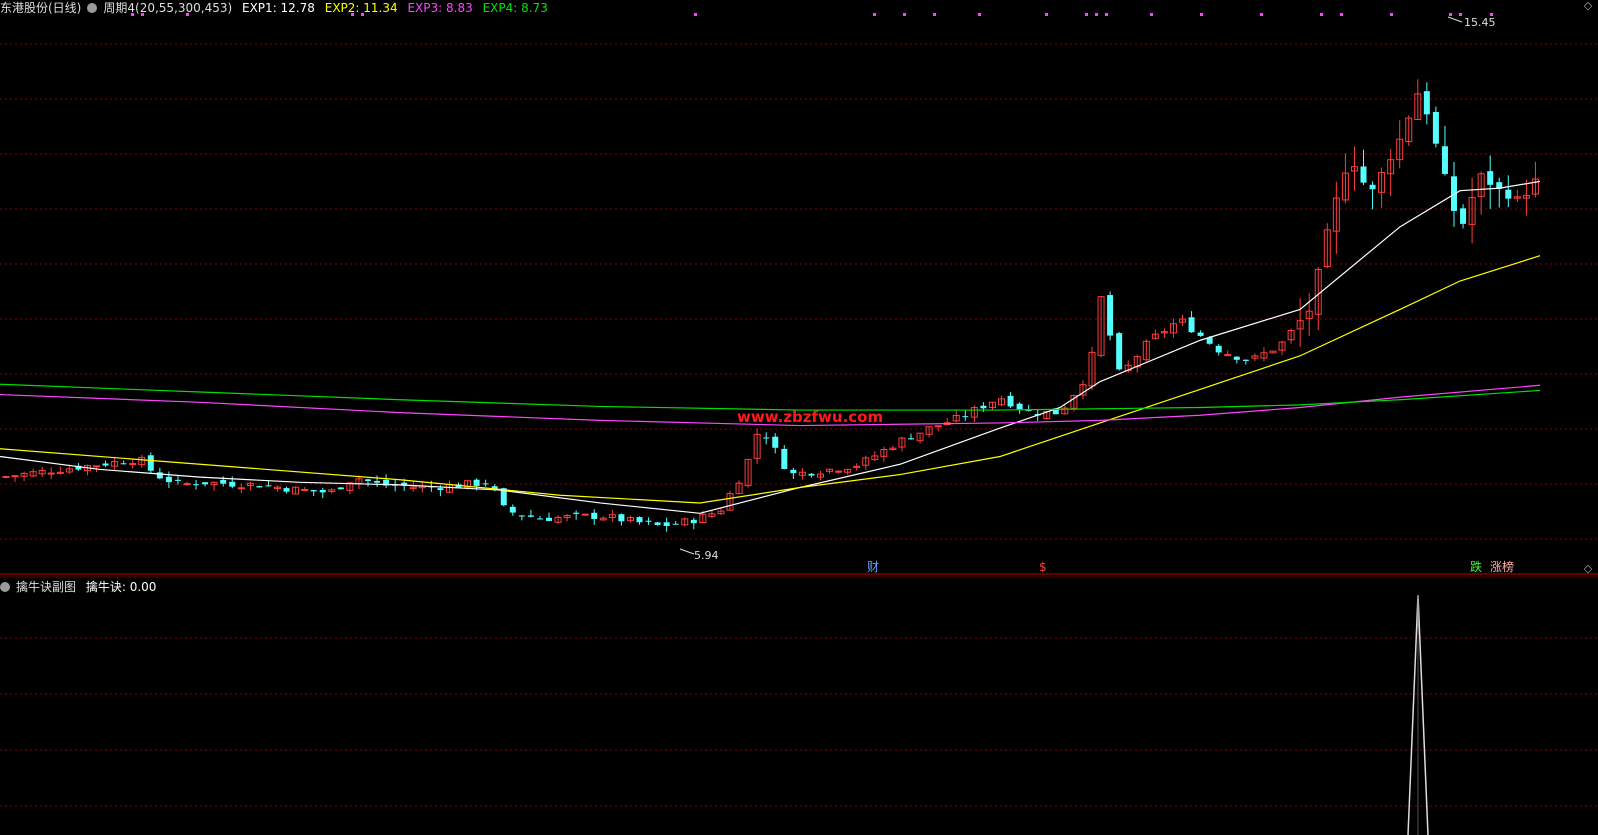  Describe the element at coordinates (1588, 6) in the screenshot. I see `diamond-icon: ◇` at that location.